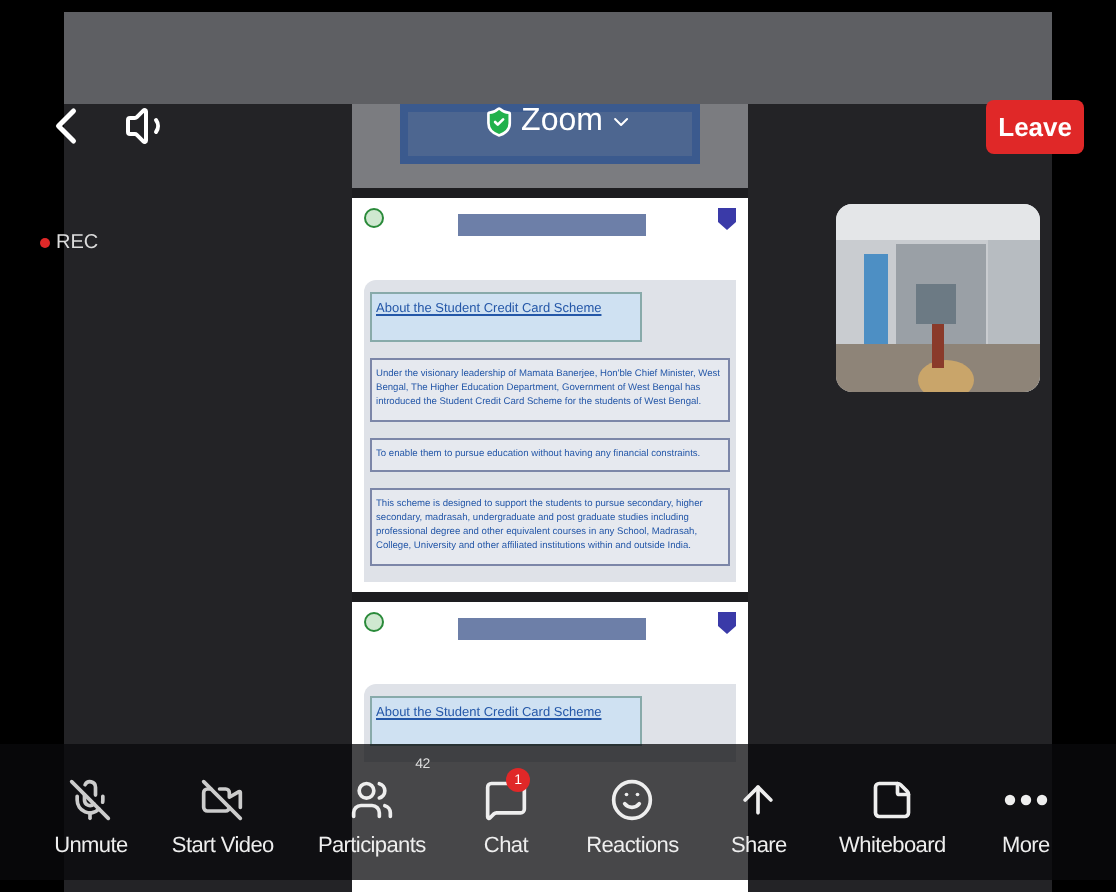  What do you see at coordinates (1035, 126) in the screenshot?
I see `leave-button: Leave` at bounding box center [1035, 126].